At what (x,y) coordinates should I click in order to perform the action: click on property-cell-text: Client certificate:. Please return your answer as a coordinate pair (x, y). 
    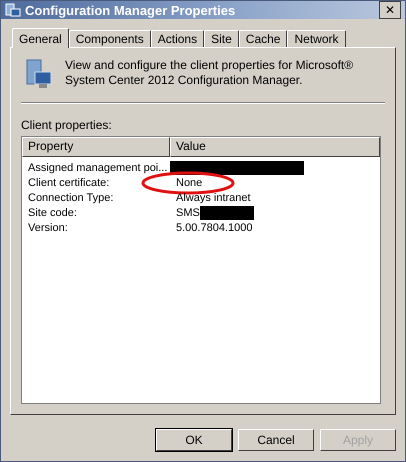
    Looking at the image, I should click on (68, 183).